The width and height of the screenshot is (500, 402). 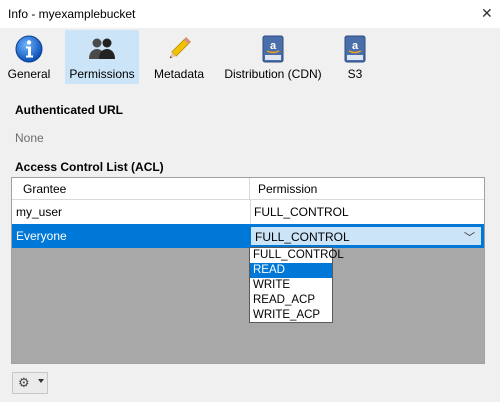 I want to click on window-title: Info - myexamplebucket, so click(x=72, y=14).